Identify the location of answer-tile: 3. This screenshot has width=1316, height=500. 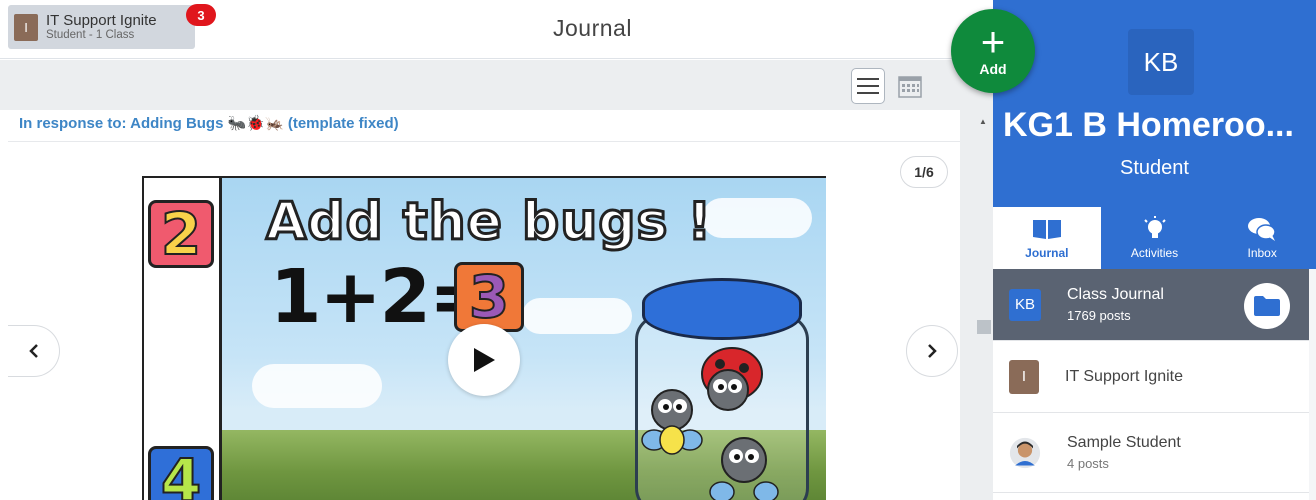
(489, 297).